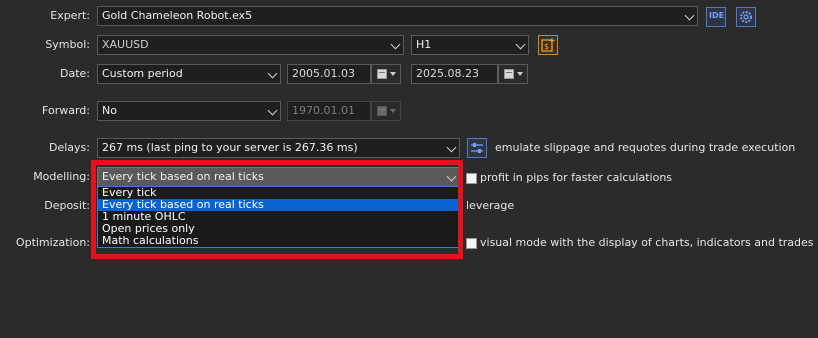 The height and width of the screenshot is (338, 818). I want to click on symbol-value: XAUUSD, so click(125, 44).